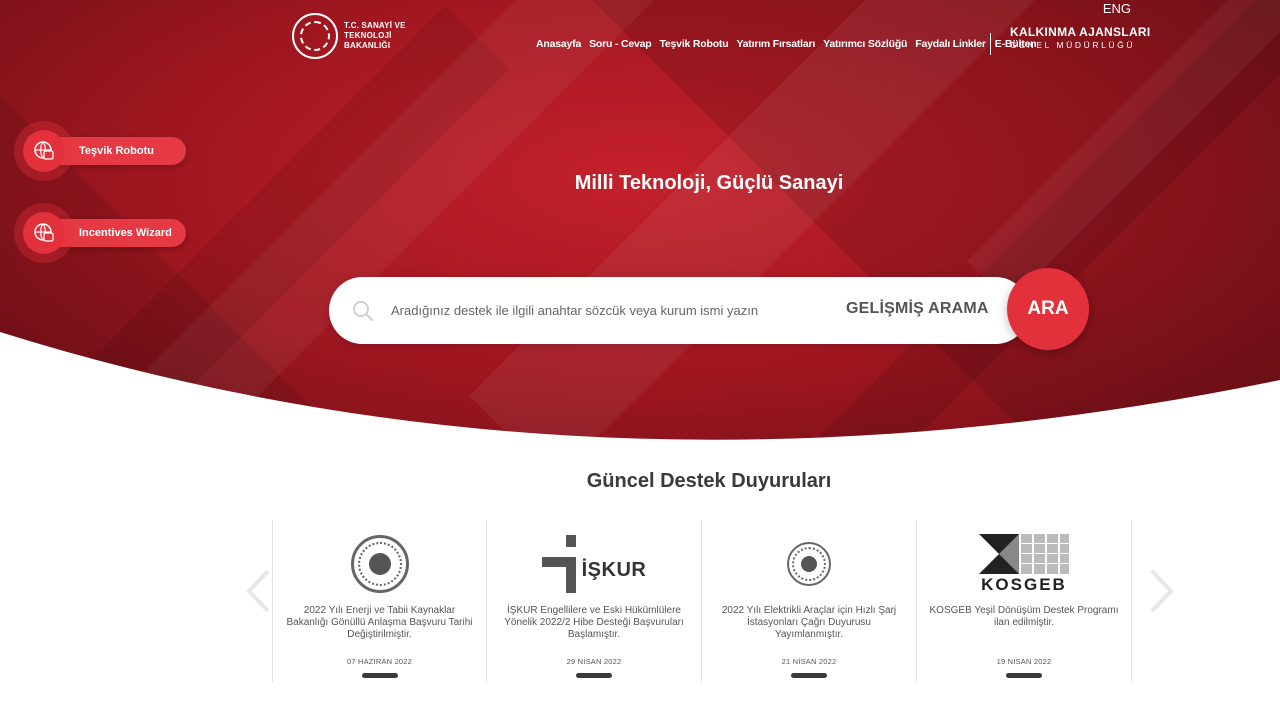  I want to click on kosgeb-grid-icon, so click(1024, 553).